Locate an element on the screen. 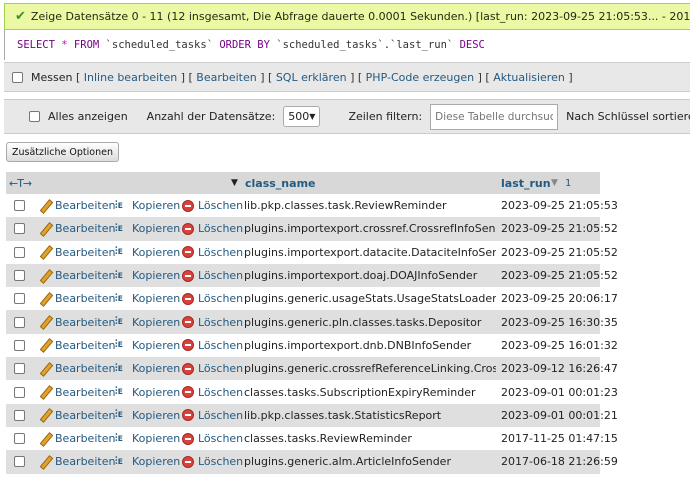 The image size is (690, 485). column-menu-icon: ▼ is located at coordinates (234, 183).